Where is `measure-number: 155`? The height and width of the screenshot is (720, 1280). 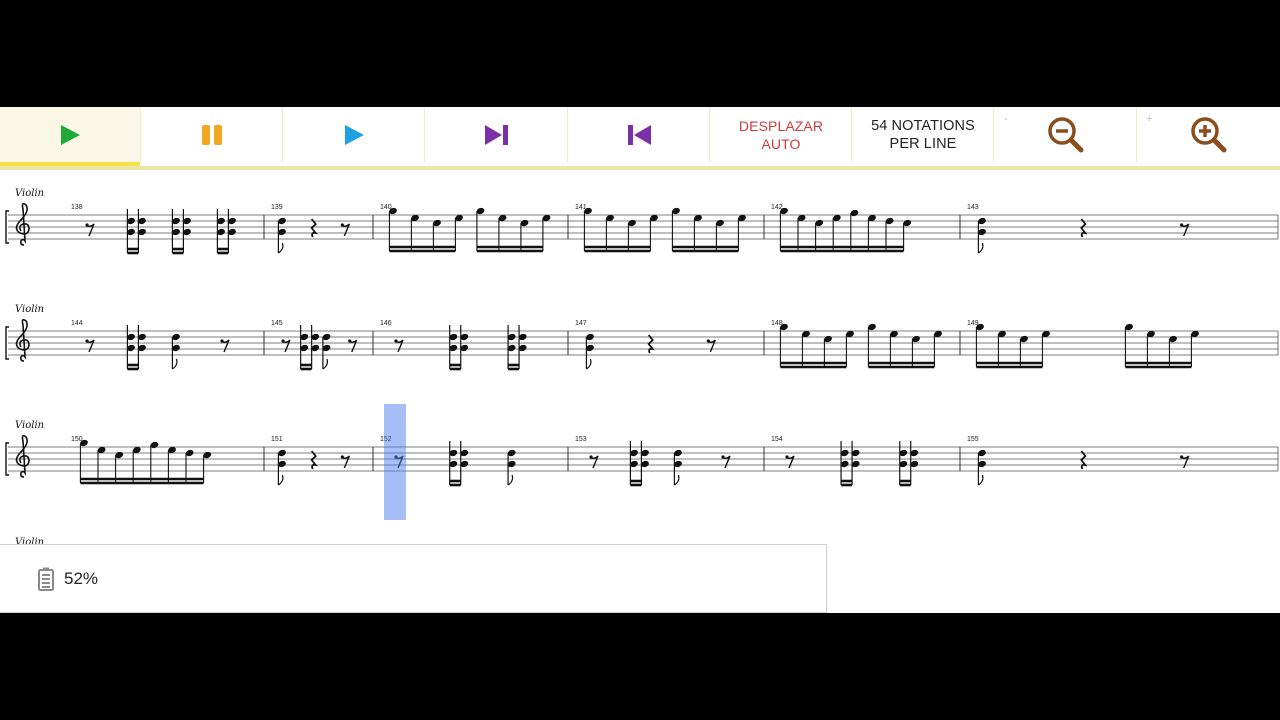
measure-number: 155 is located at coordinates (973, 439).